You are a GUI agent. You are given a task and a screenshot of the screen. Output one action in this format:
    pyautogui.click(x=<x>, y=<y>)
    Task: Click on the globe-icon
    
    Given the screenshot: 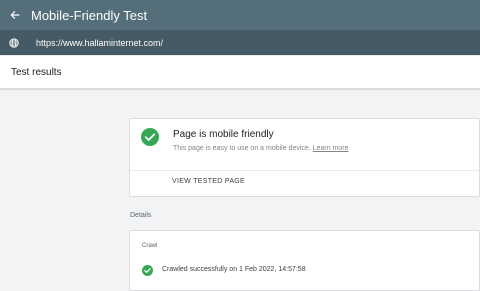 What is the action you would take?
    pyautogui.click(x=14, y=42)
    